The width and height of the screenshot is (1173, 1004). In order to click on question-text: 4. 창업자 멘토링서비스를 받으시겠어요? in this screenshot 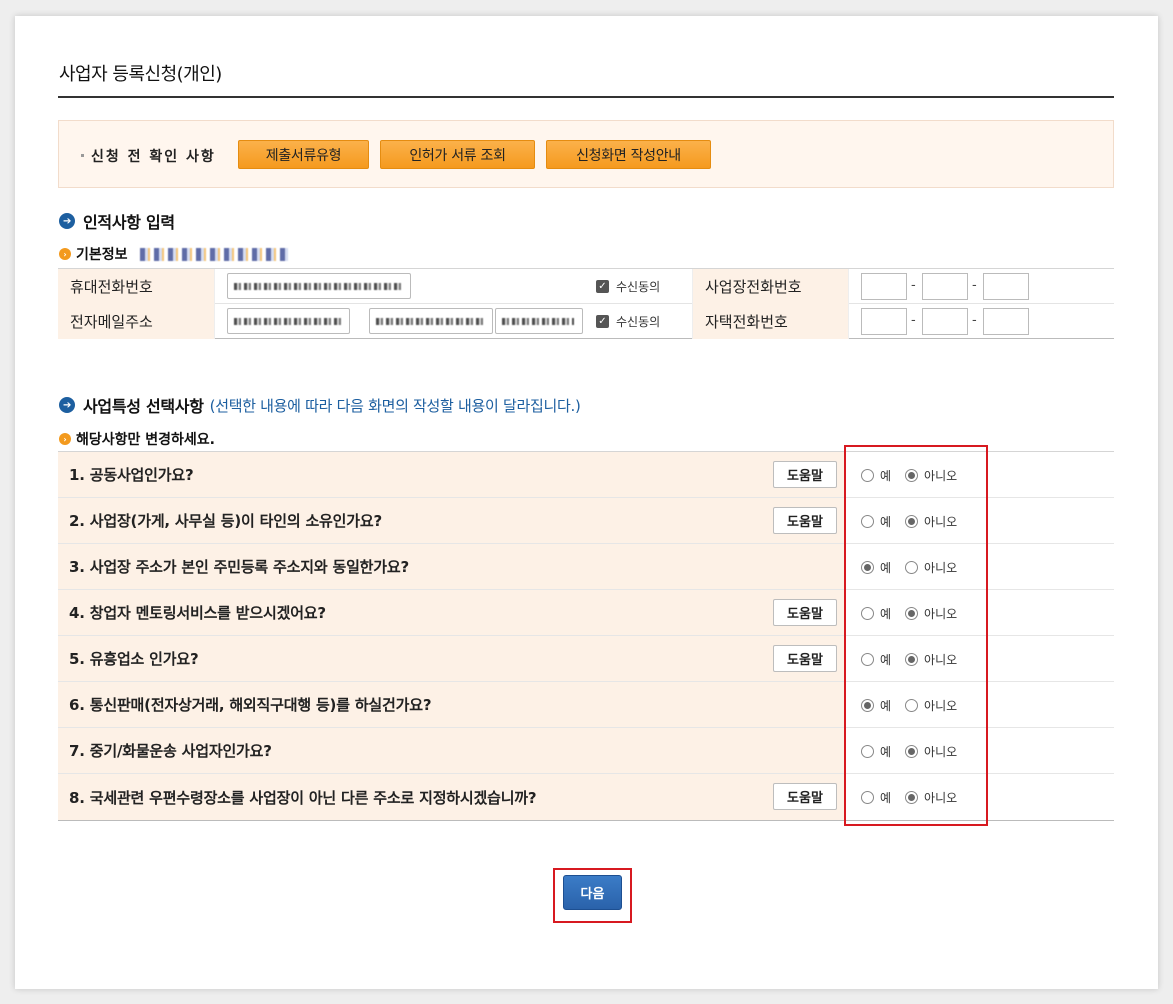, I will do `click(451, 612)`.